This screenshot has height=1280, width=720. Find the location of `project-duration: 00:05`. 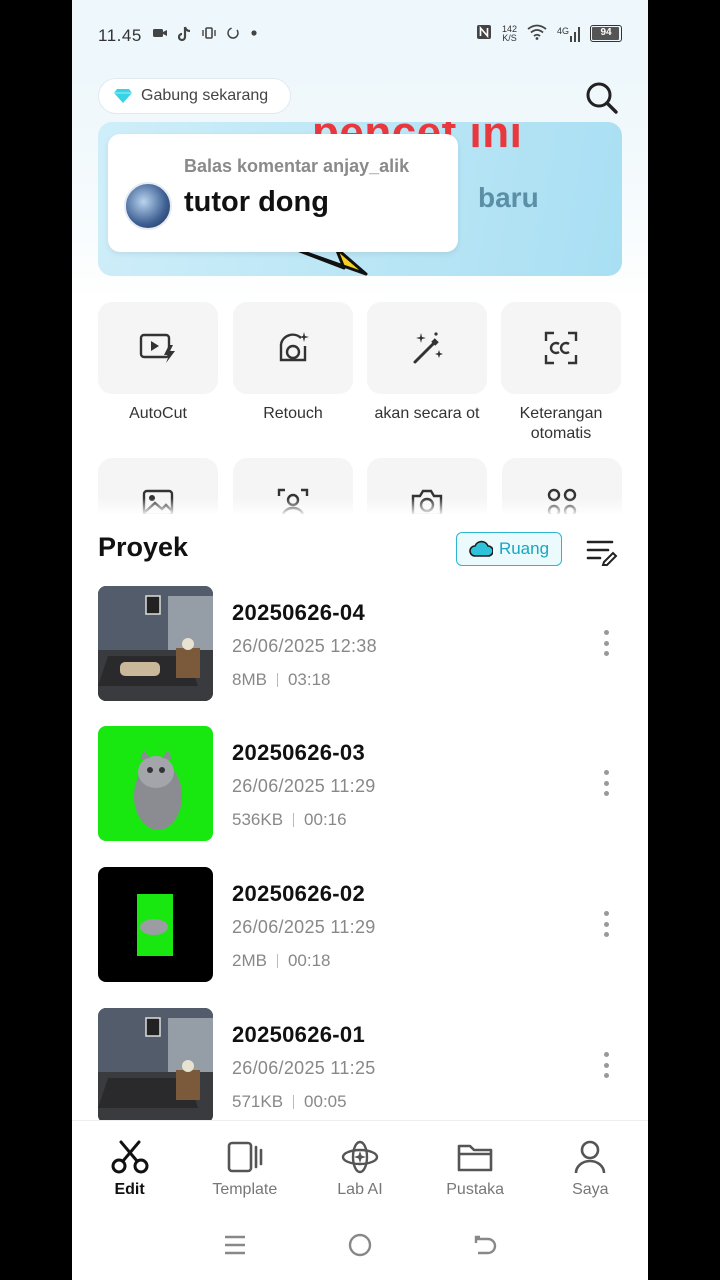

project-duration: 00:05 is located at coordinates (325, 1101).